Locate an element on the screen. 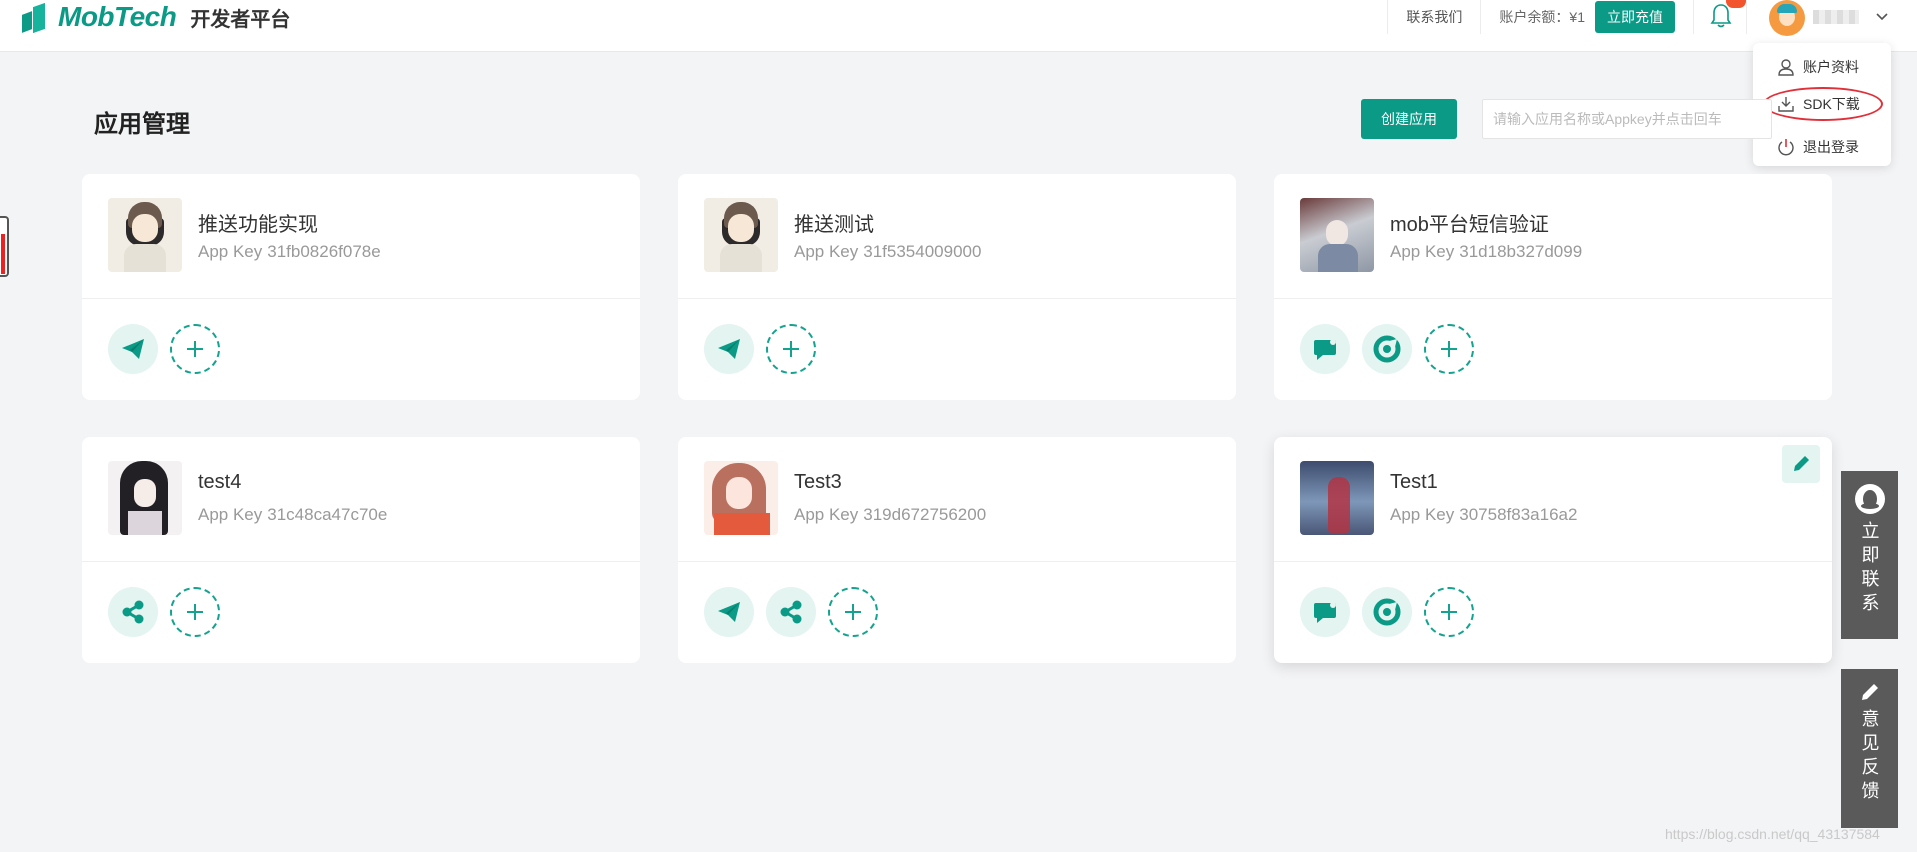 Image resolution: width=1917 pixels, height=852 pixels. contact-us-link: 联系我们 is located at coordinates (1433, 17).